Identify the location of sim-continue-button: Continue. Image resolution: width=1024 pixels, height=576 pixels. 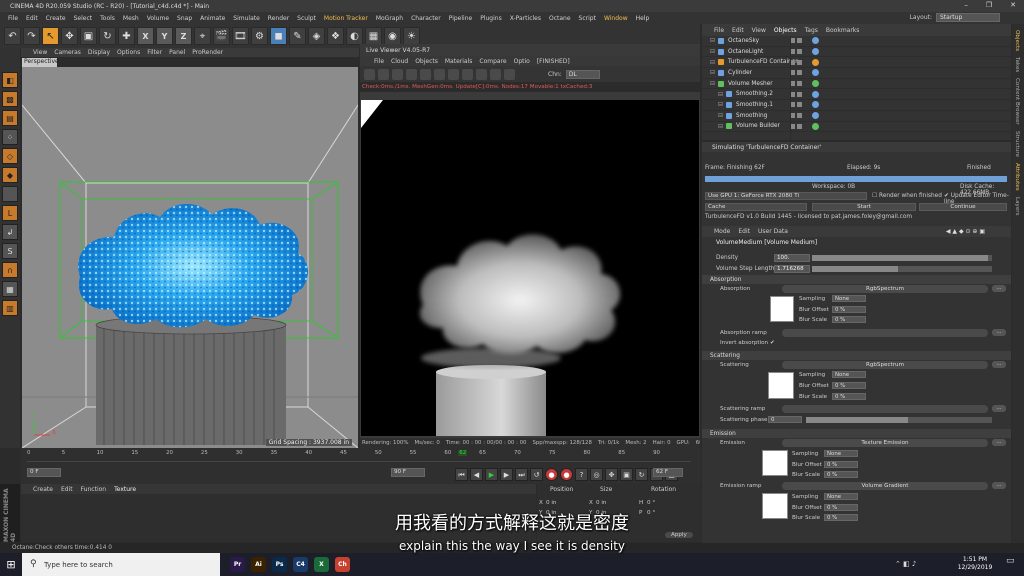
(963, 207).